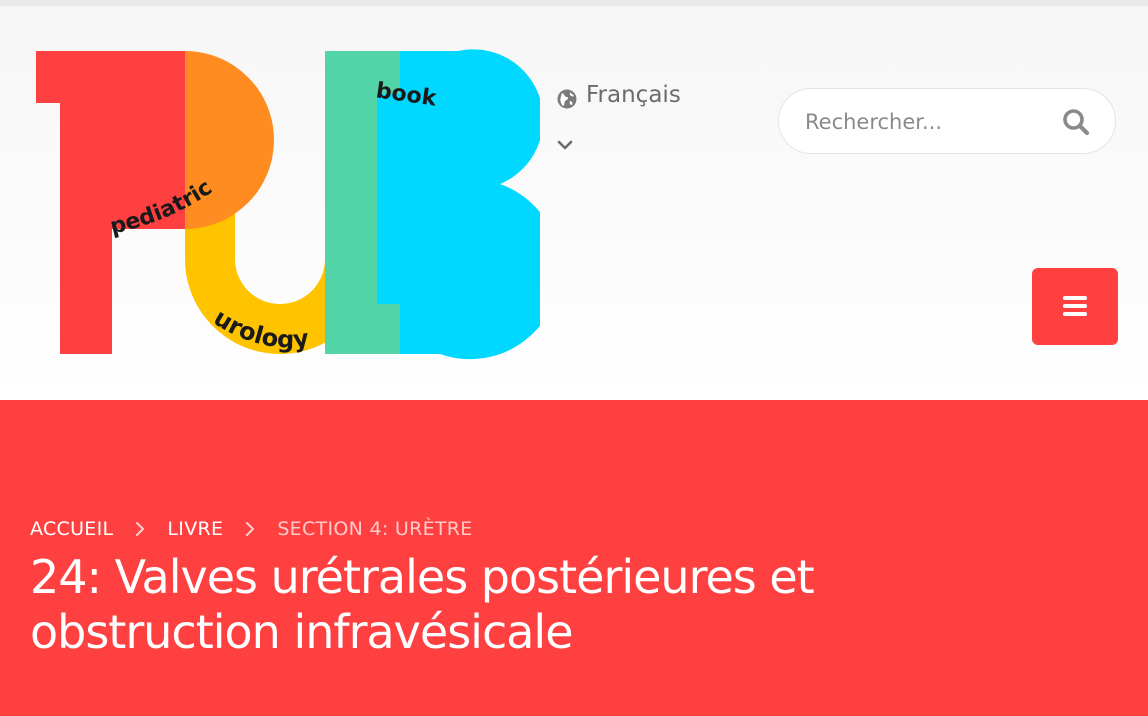 This screenshot has height=716, width=1148. I want to click on breadcrumb-home: ACCUEIL, so click(71, 529).